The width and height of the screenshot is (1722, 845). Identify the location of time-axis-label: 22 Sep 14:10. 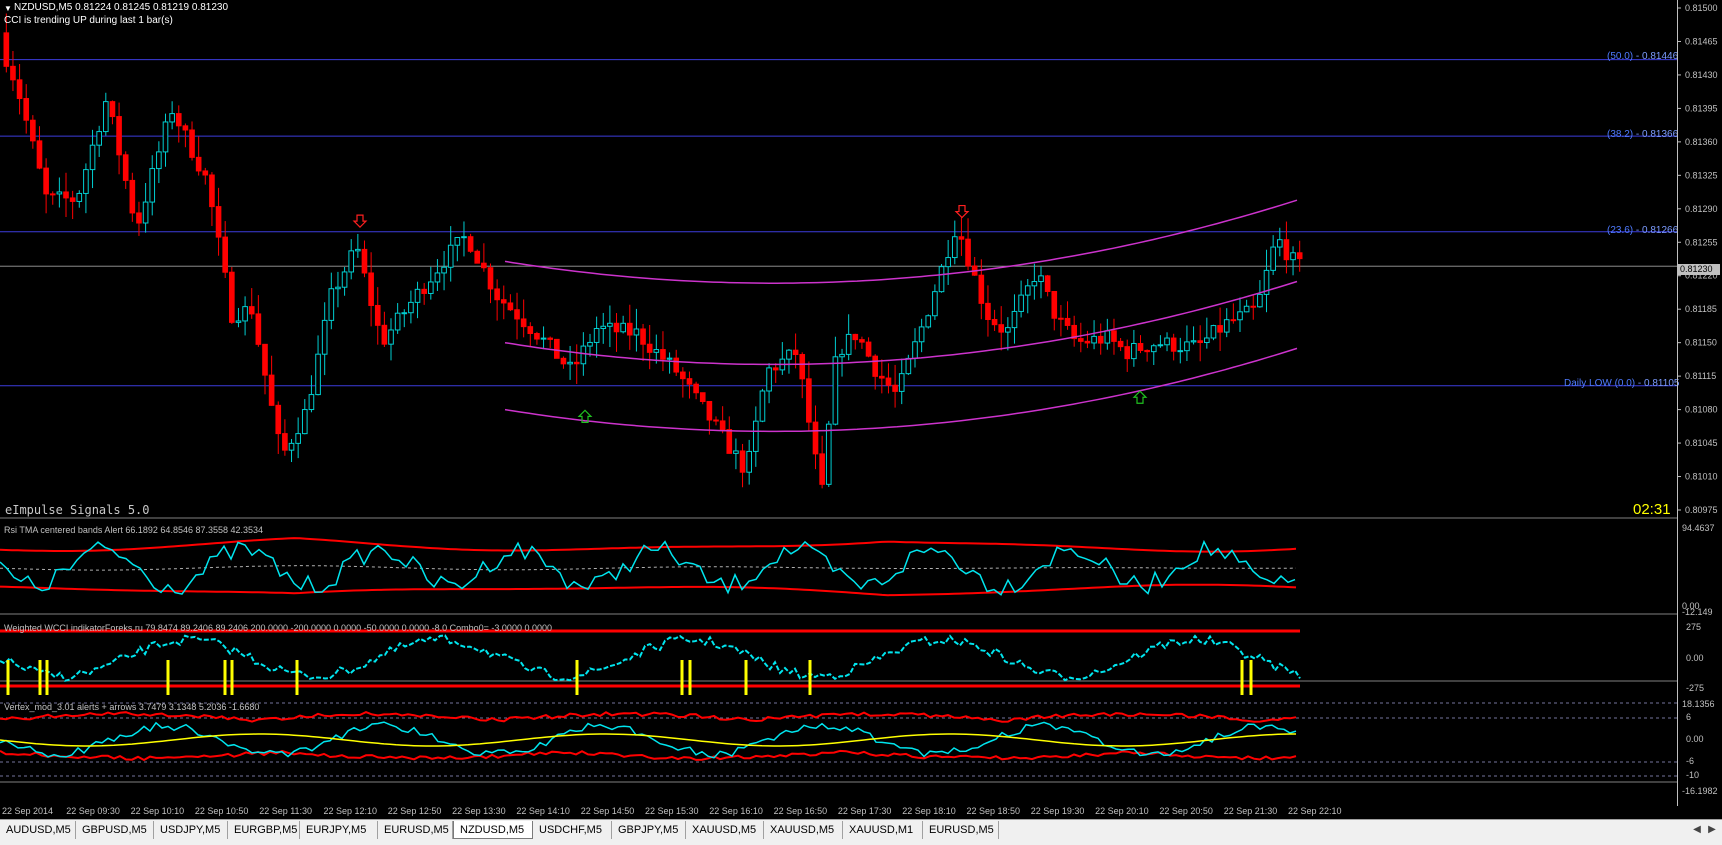
(543, 811).